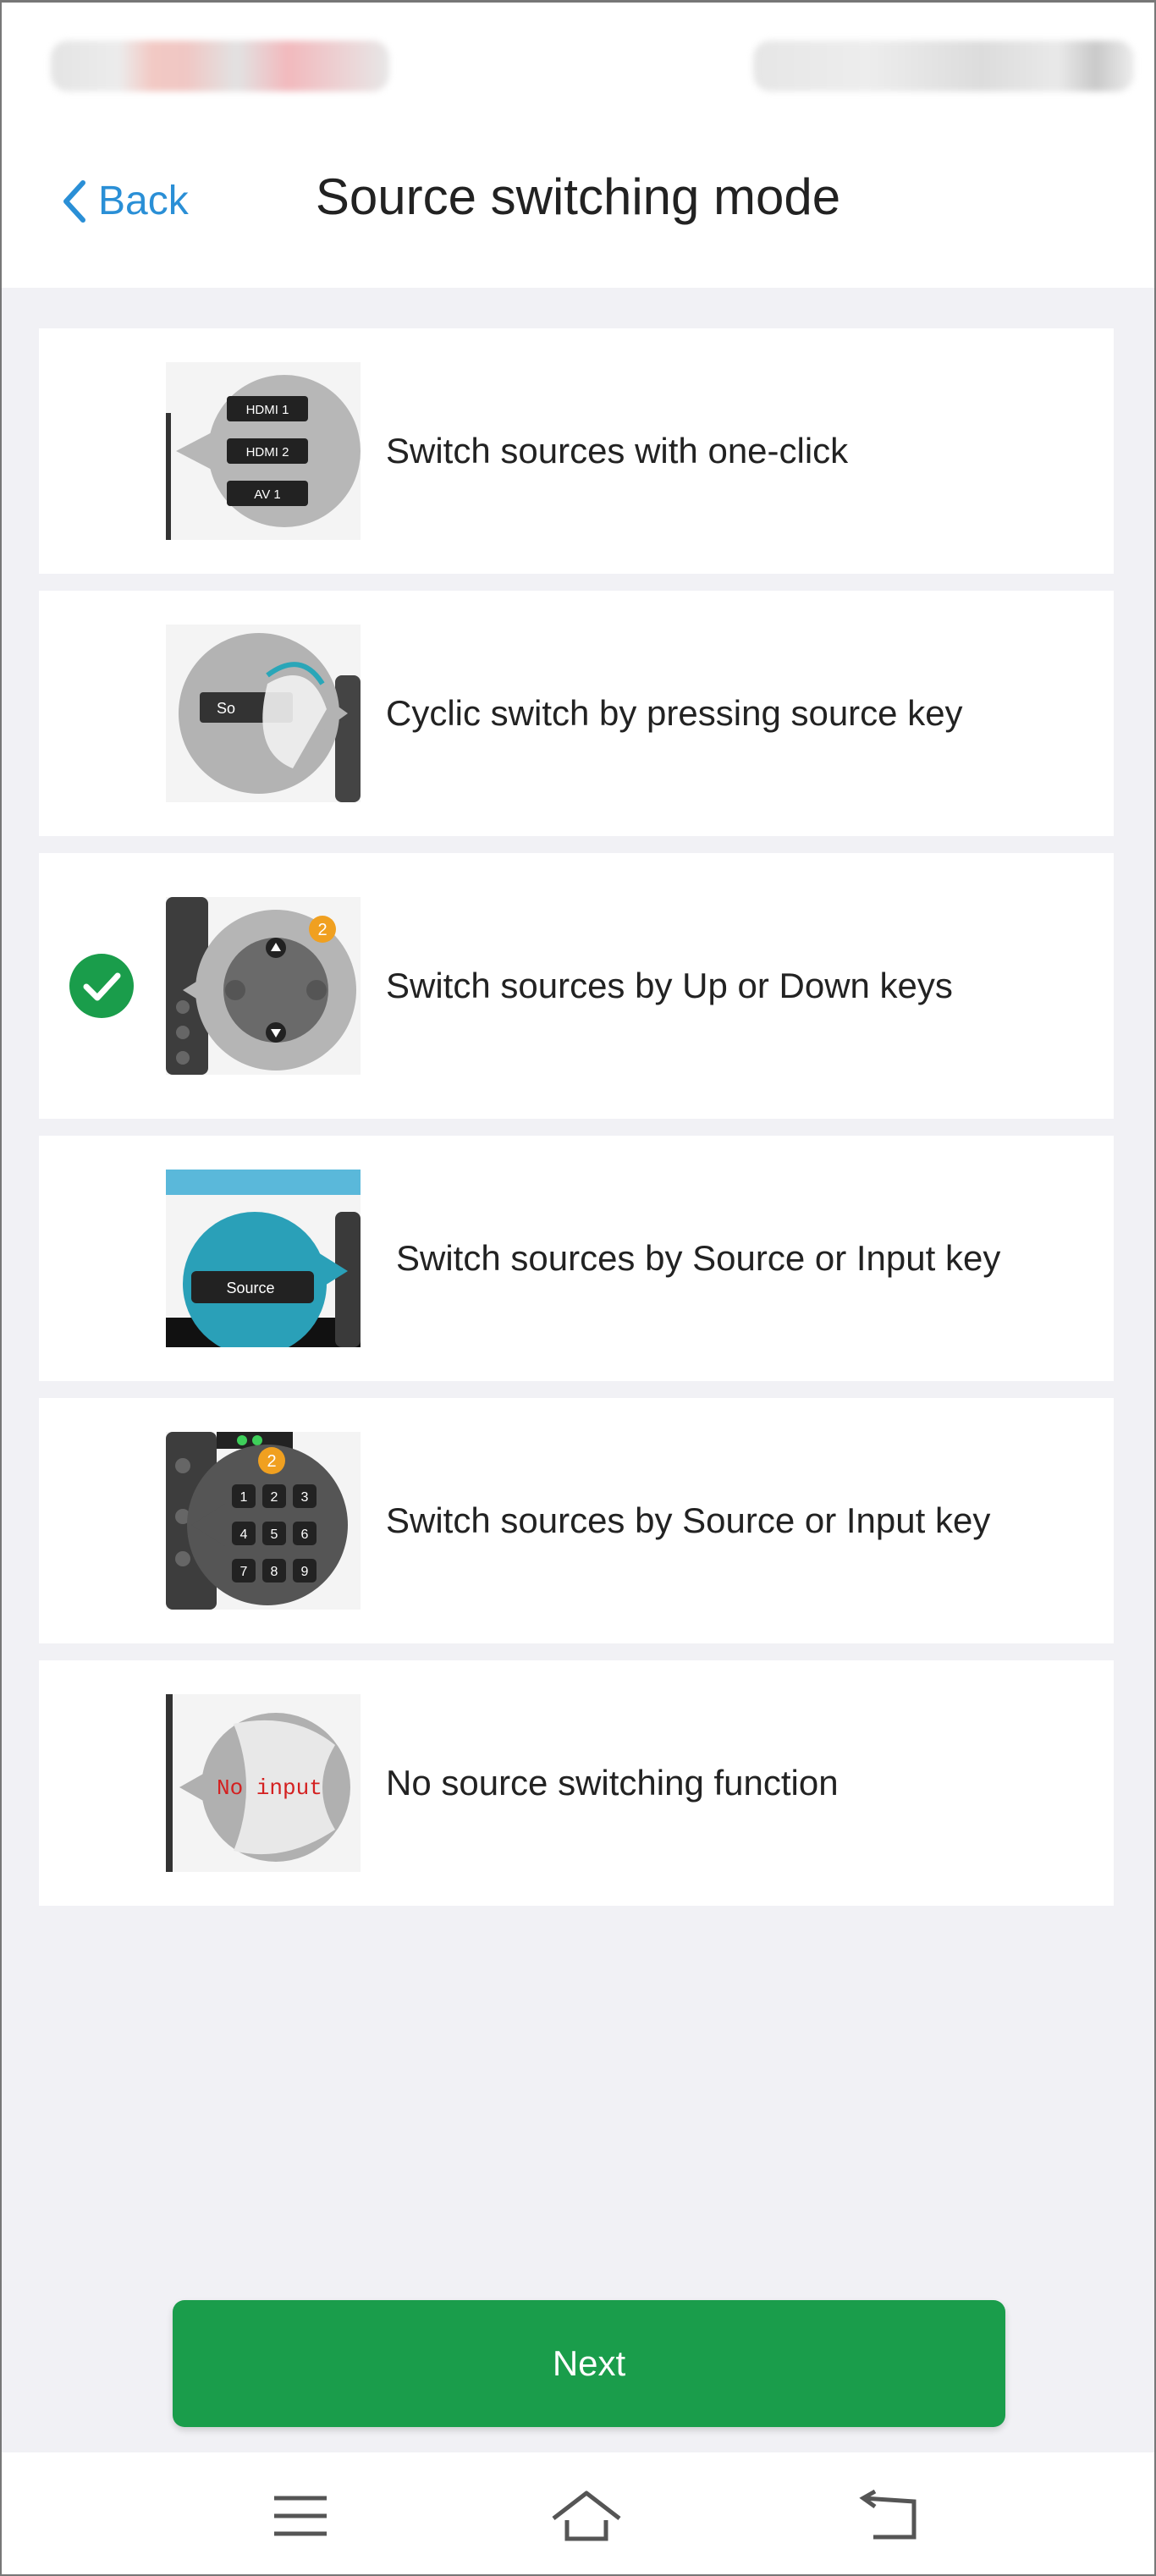 The width and height of the screenshot is (1156, 2576). I want to click on header: Back Source switching mode, so click(578, 207).